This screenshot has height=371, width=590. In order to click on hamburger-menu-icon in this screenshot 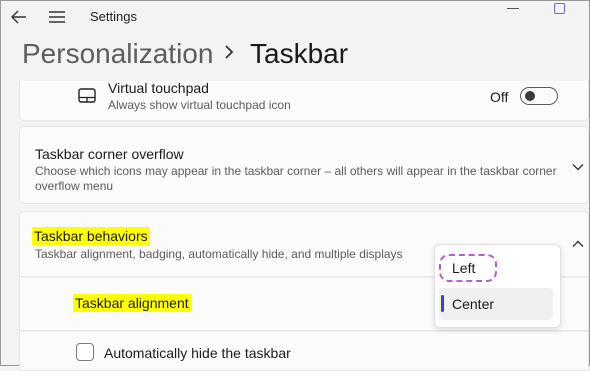, I will do `click(57, 17)`.